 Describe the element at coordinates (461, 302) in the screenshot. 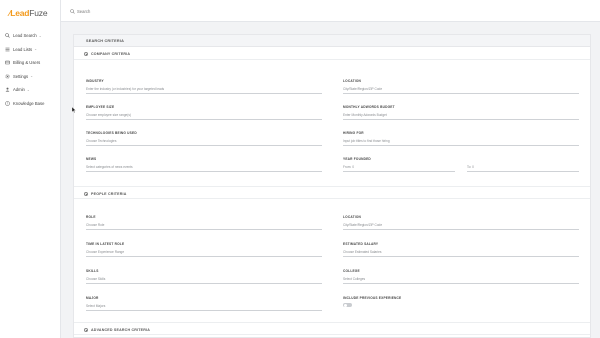

I see `previous-experience-field: INCLUDE PREVIOUS EXPERIENCE` at that location.